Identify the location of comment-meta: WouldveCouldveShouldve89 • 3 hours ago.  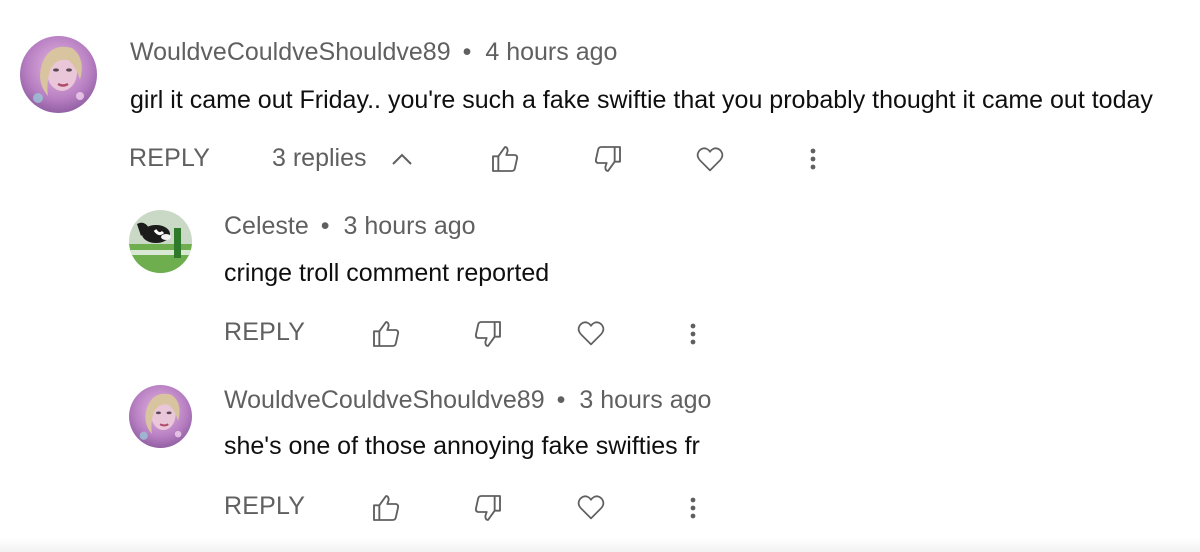
(467, 400).